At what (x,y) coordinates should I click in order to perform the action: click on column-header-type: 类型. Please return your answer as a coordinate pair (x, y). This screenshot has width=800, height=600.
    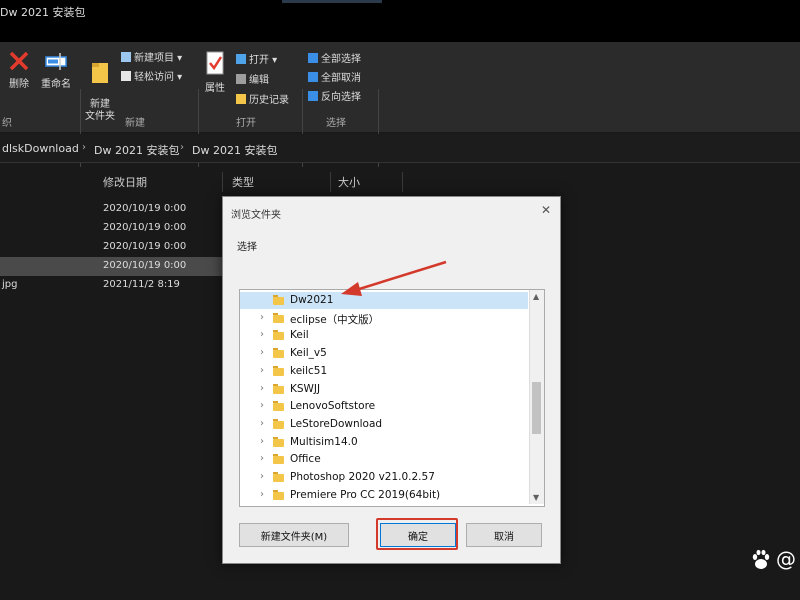
    Looking at the image, I should click on (243, 182).